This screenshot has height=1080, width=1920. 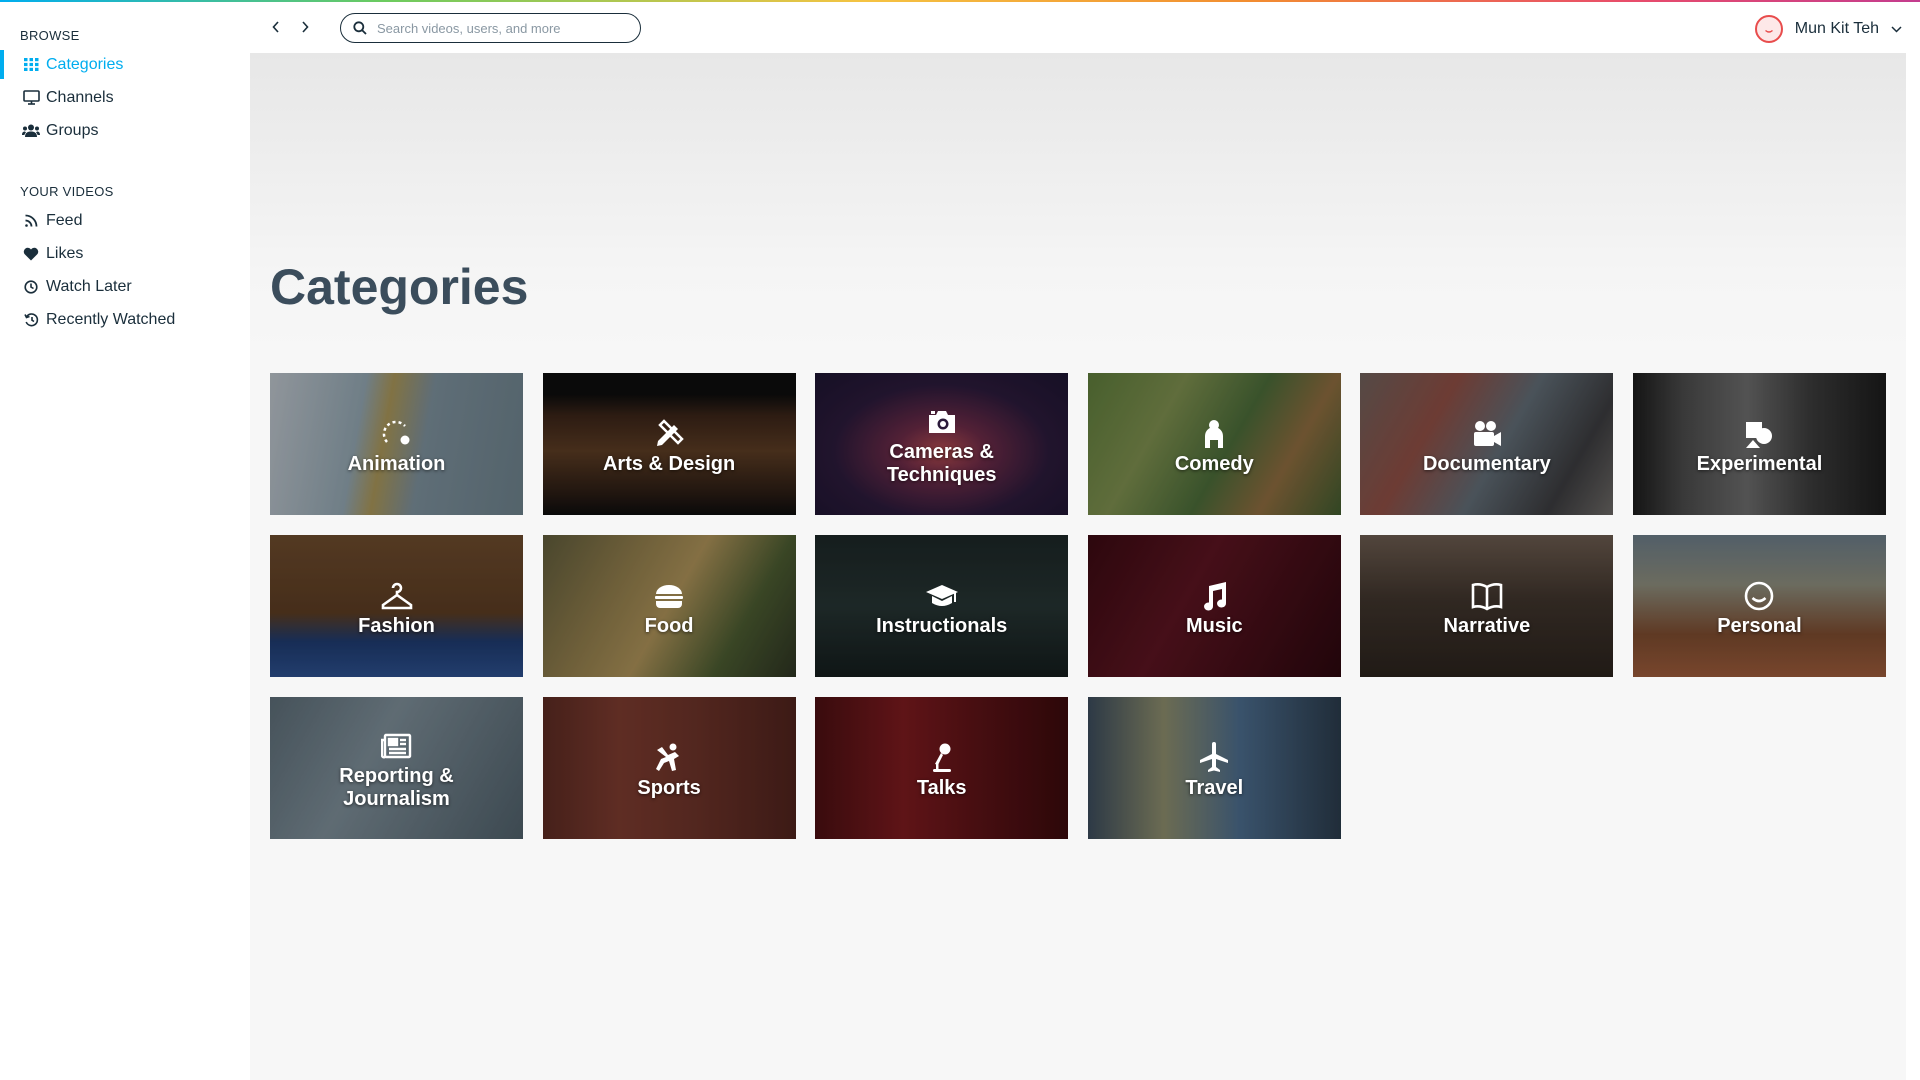 What do you see at coordinates (1487, 596) in the screenshot?
I see `book-icon` at bounding box center [1487, 596].